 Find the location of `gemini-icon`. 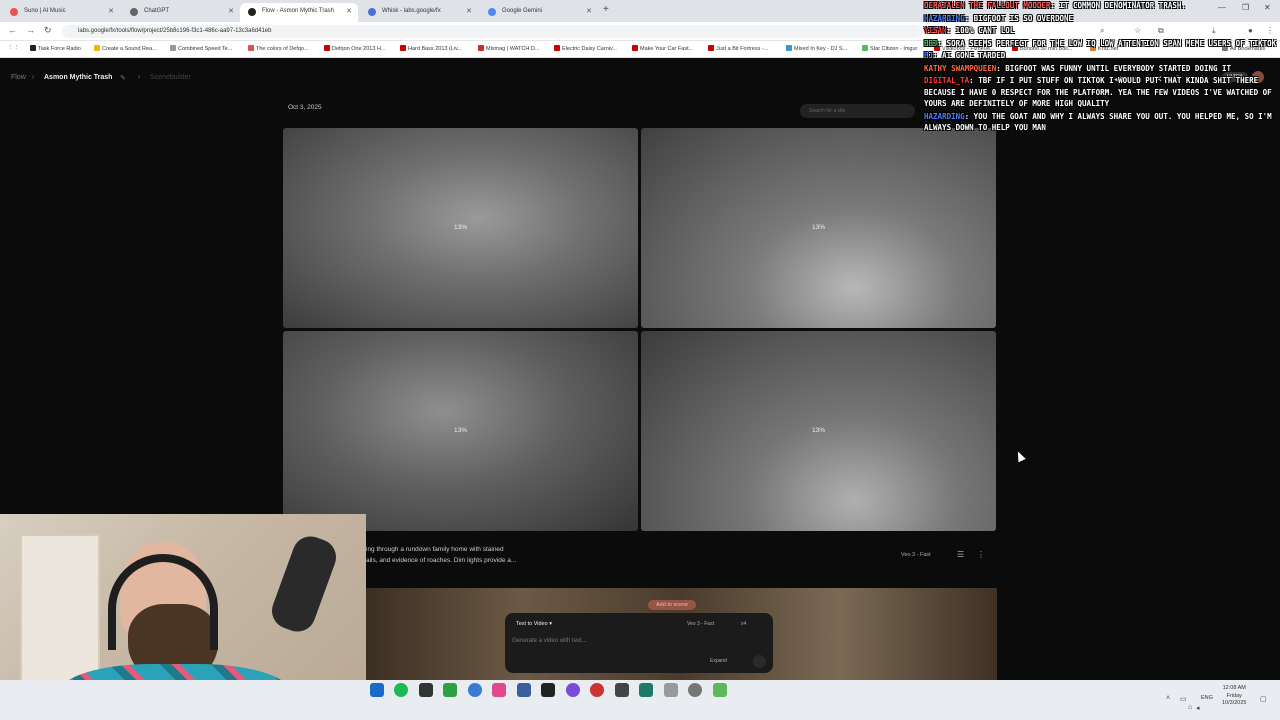

gemini-icon is located at coordinates (492, 12).